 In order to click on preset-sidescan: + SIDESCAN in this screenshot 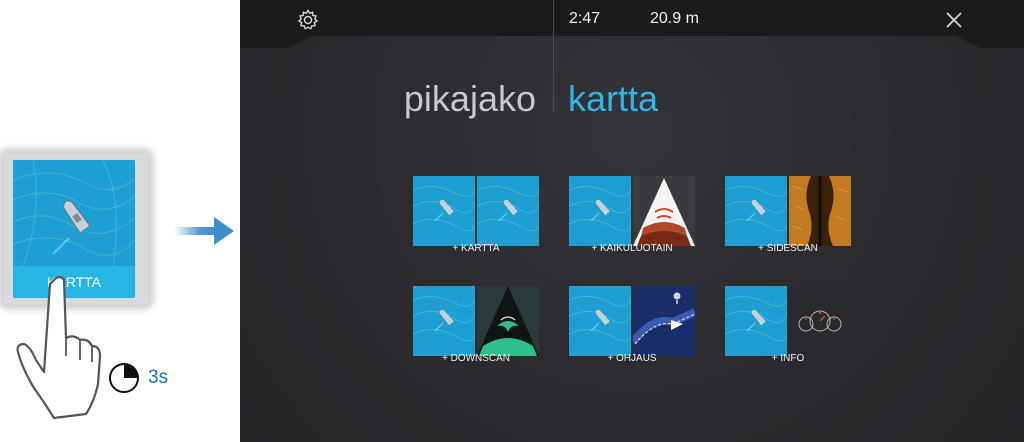, I will do `click(788, 215)`.